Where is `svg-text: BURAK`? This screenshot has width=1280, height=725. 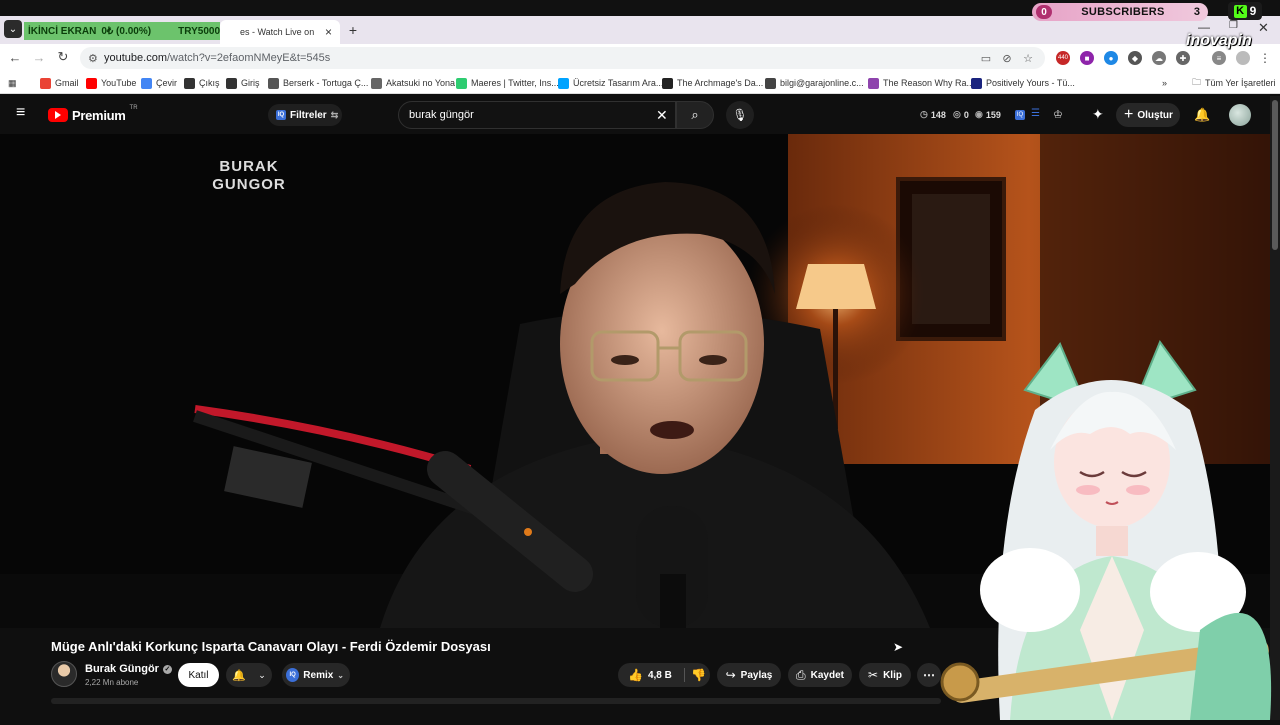
svg-text: BURAK is located at coordinates (248, 166).